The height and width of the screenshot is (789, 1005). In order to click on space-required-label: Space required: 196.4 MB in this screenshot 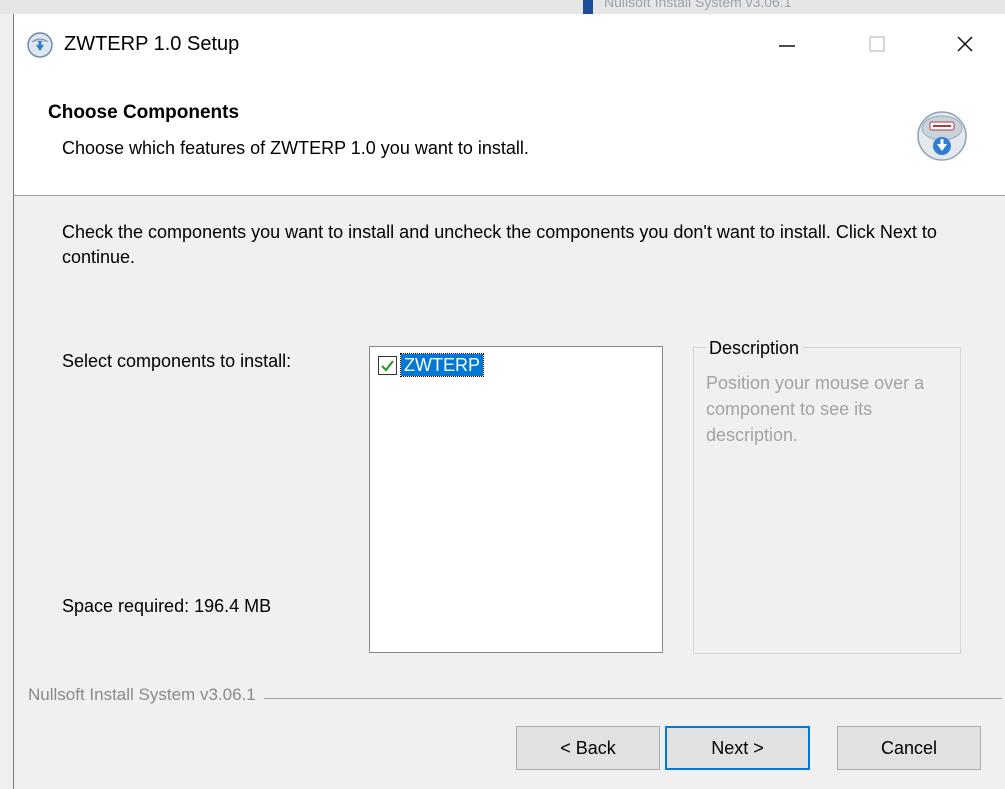, I will do `click(167, 606)`.